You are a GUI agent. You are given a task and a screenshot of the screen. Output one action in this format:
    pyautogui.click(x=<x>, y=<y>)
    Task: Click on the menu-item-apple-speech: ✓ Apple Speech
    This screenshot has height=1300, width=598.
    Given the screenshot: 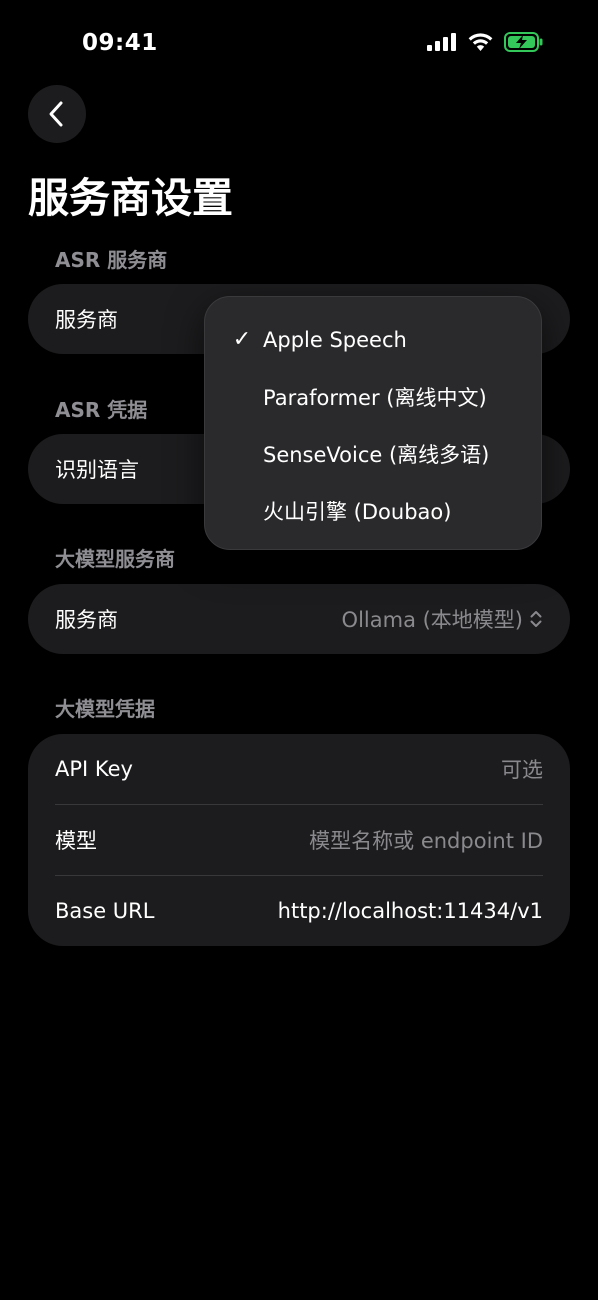 What is the action you would take?
    pyautogui.click(x=373, y=339)
    